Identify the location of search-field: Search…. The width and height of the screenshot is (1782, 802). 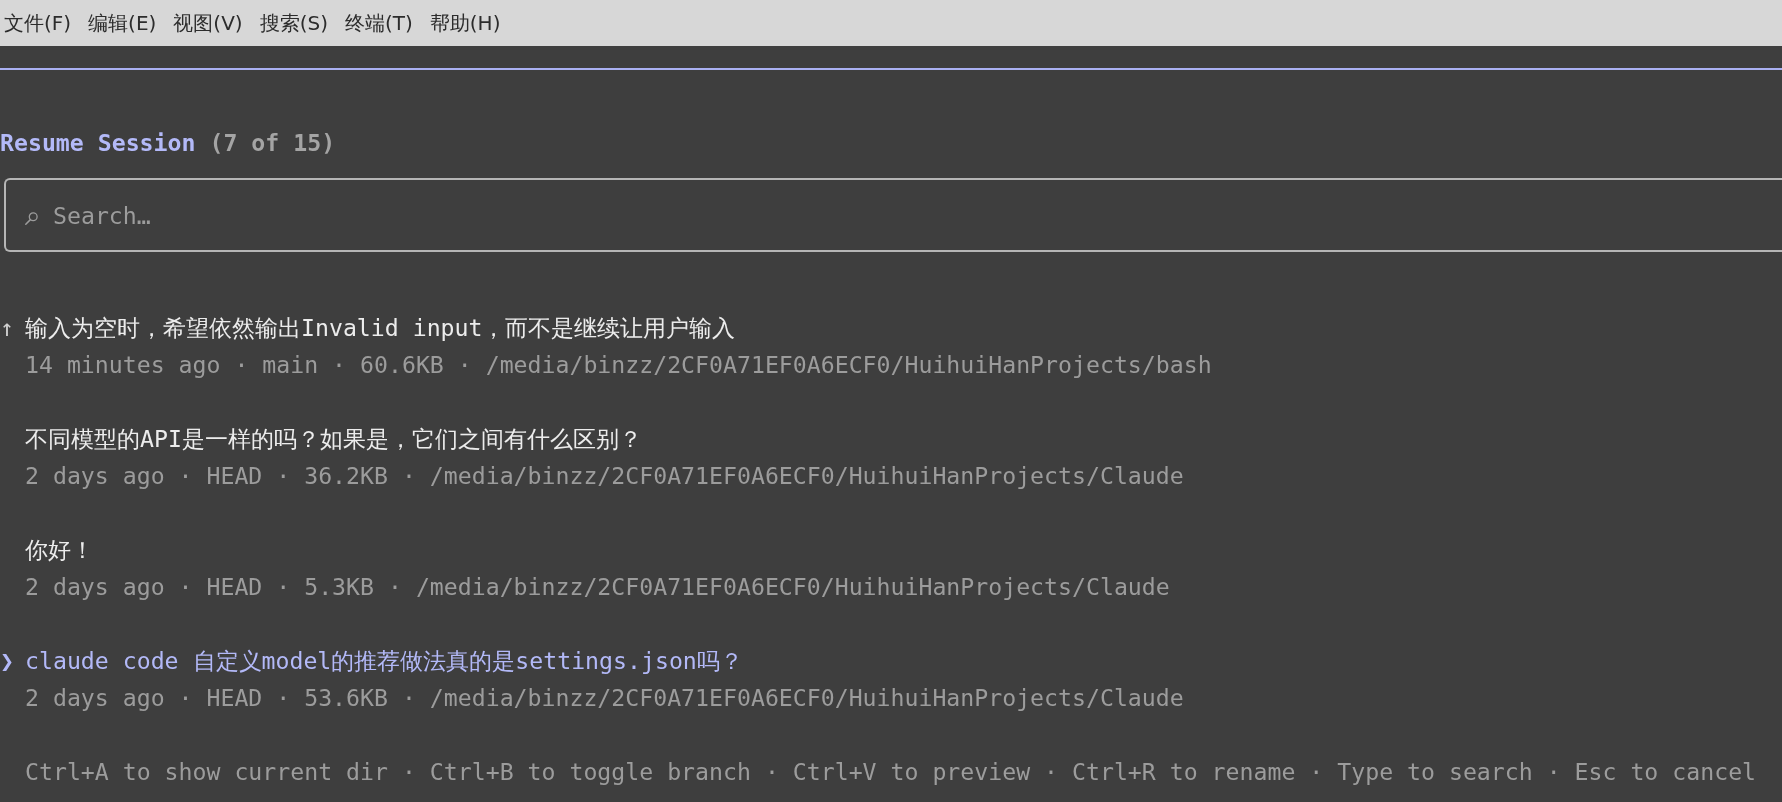
(893, 215).